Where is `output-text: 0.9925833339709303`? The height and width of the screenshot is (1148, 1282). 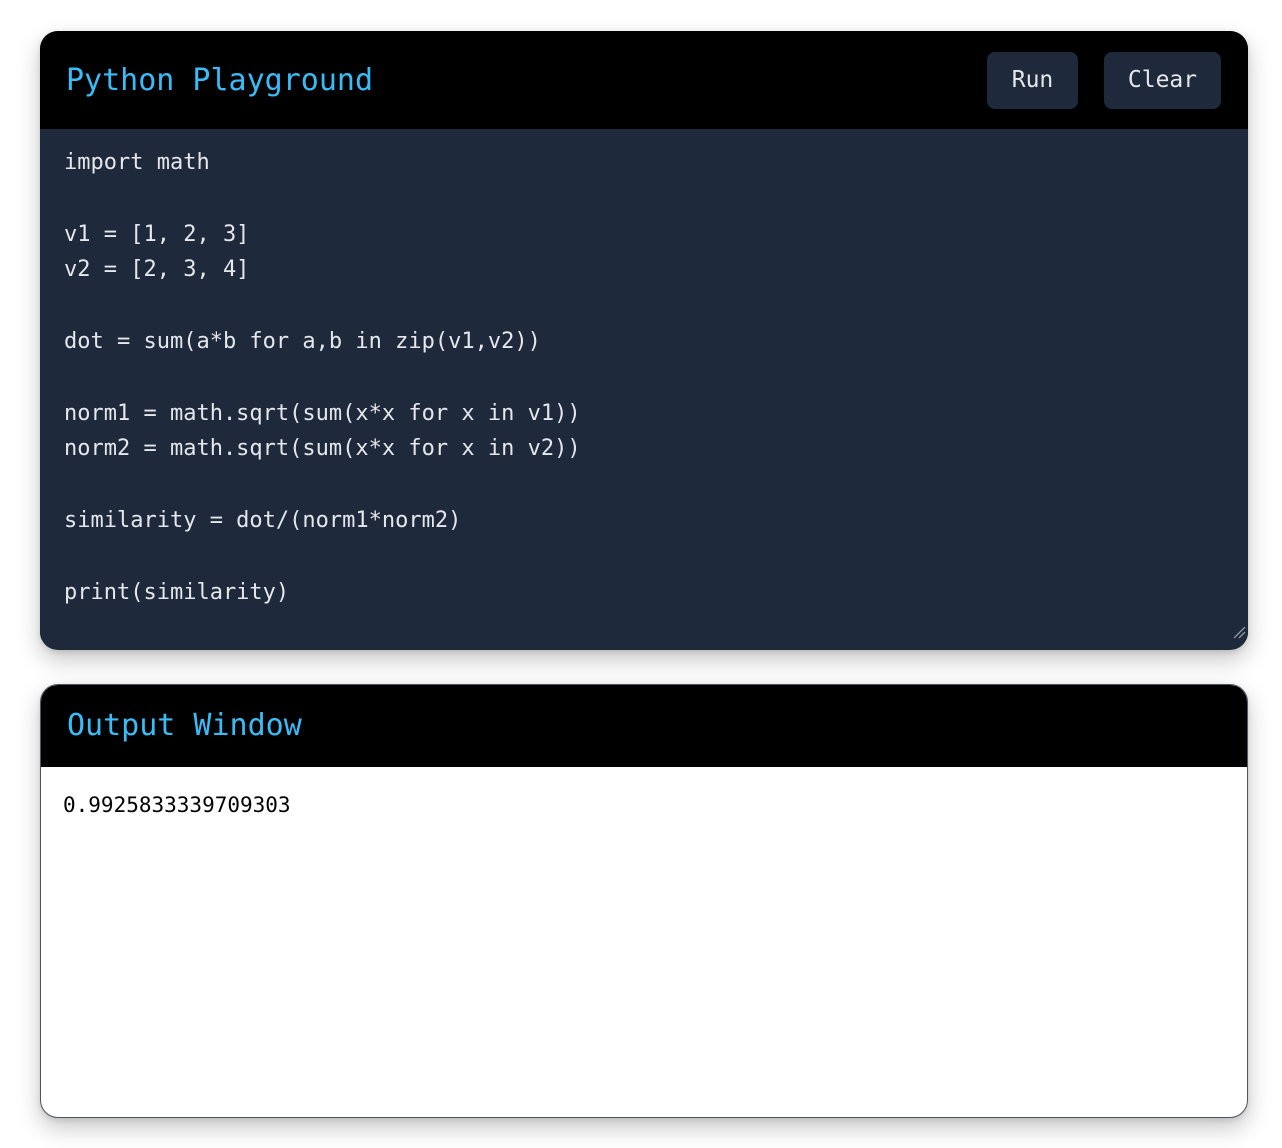
output-text: 0.9925833339709303 is located at coordinates (177, 805).